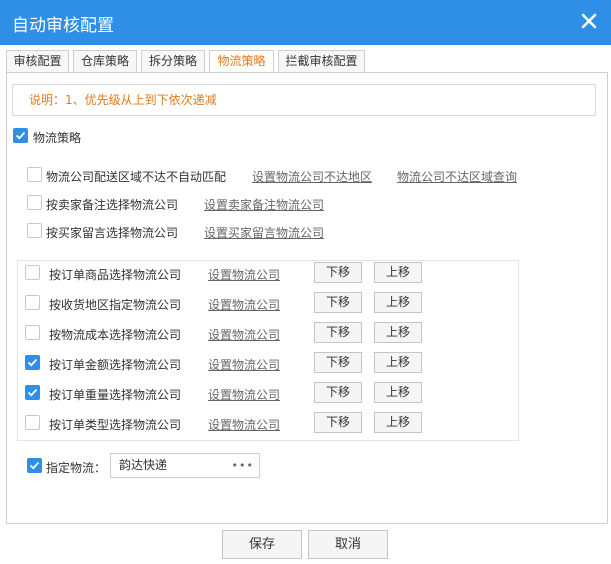 The width and height of the screenshot is (611, 564). Describe the element at coordinates (457, 176) in the screenshot. I see `query-unreachable-region-link: 物流公司不达区域查询` at that location.